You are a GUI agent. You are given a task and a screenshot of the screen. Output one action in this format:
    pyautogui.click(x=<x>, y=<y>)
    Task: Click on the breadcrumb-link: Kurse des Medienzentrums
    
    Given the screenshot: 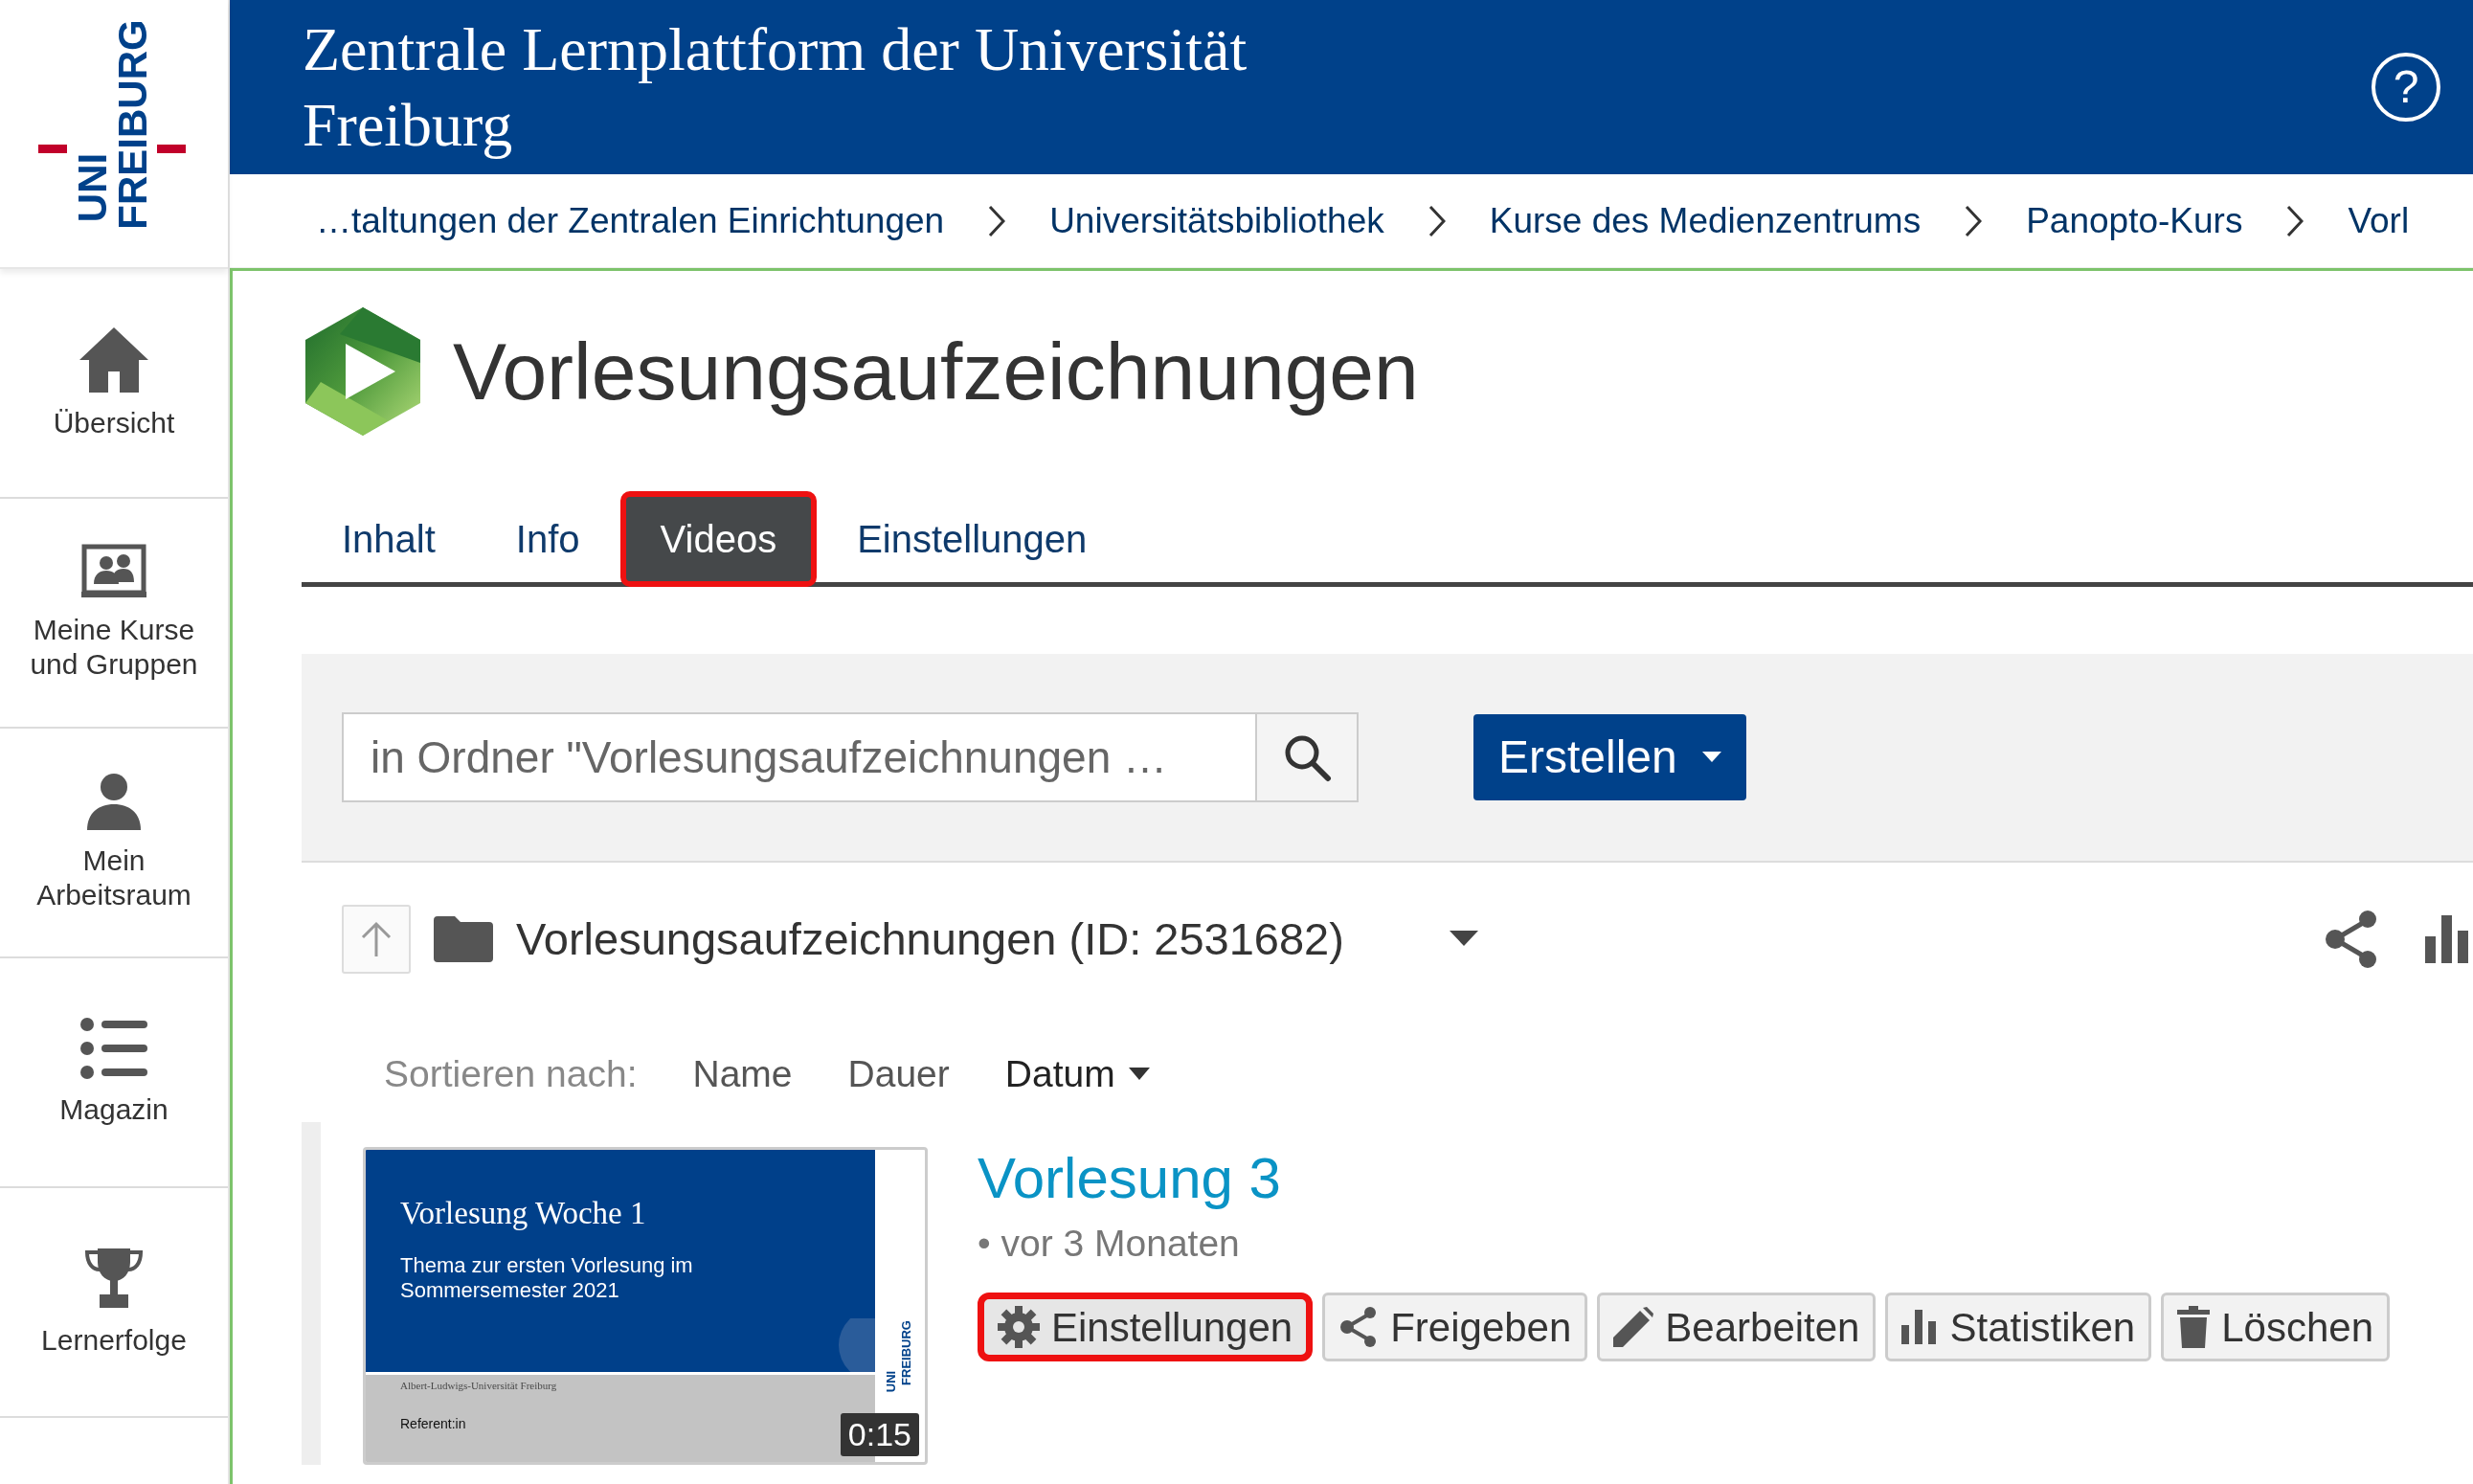 What is the action you would take?
    pyautogui.click(x=1705, y=220)
    